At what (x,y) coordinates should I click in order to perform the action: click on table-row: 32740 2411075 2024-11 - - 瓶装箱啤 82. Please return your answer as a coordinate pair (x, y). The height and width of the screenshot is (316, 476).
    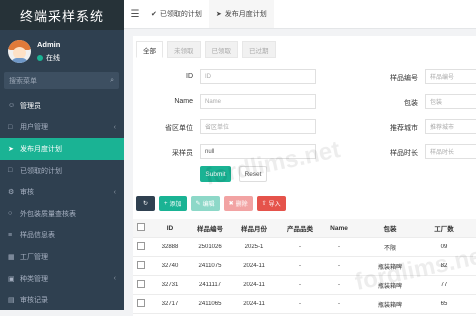
    Looking at the image, I should click on (304, 266).